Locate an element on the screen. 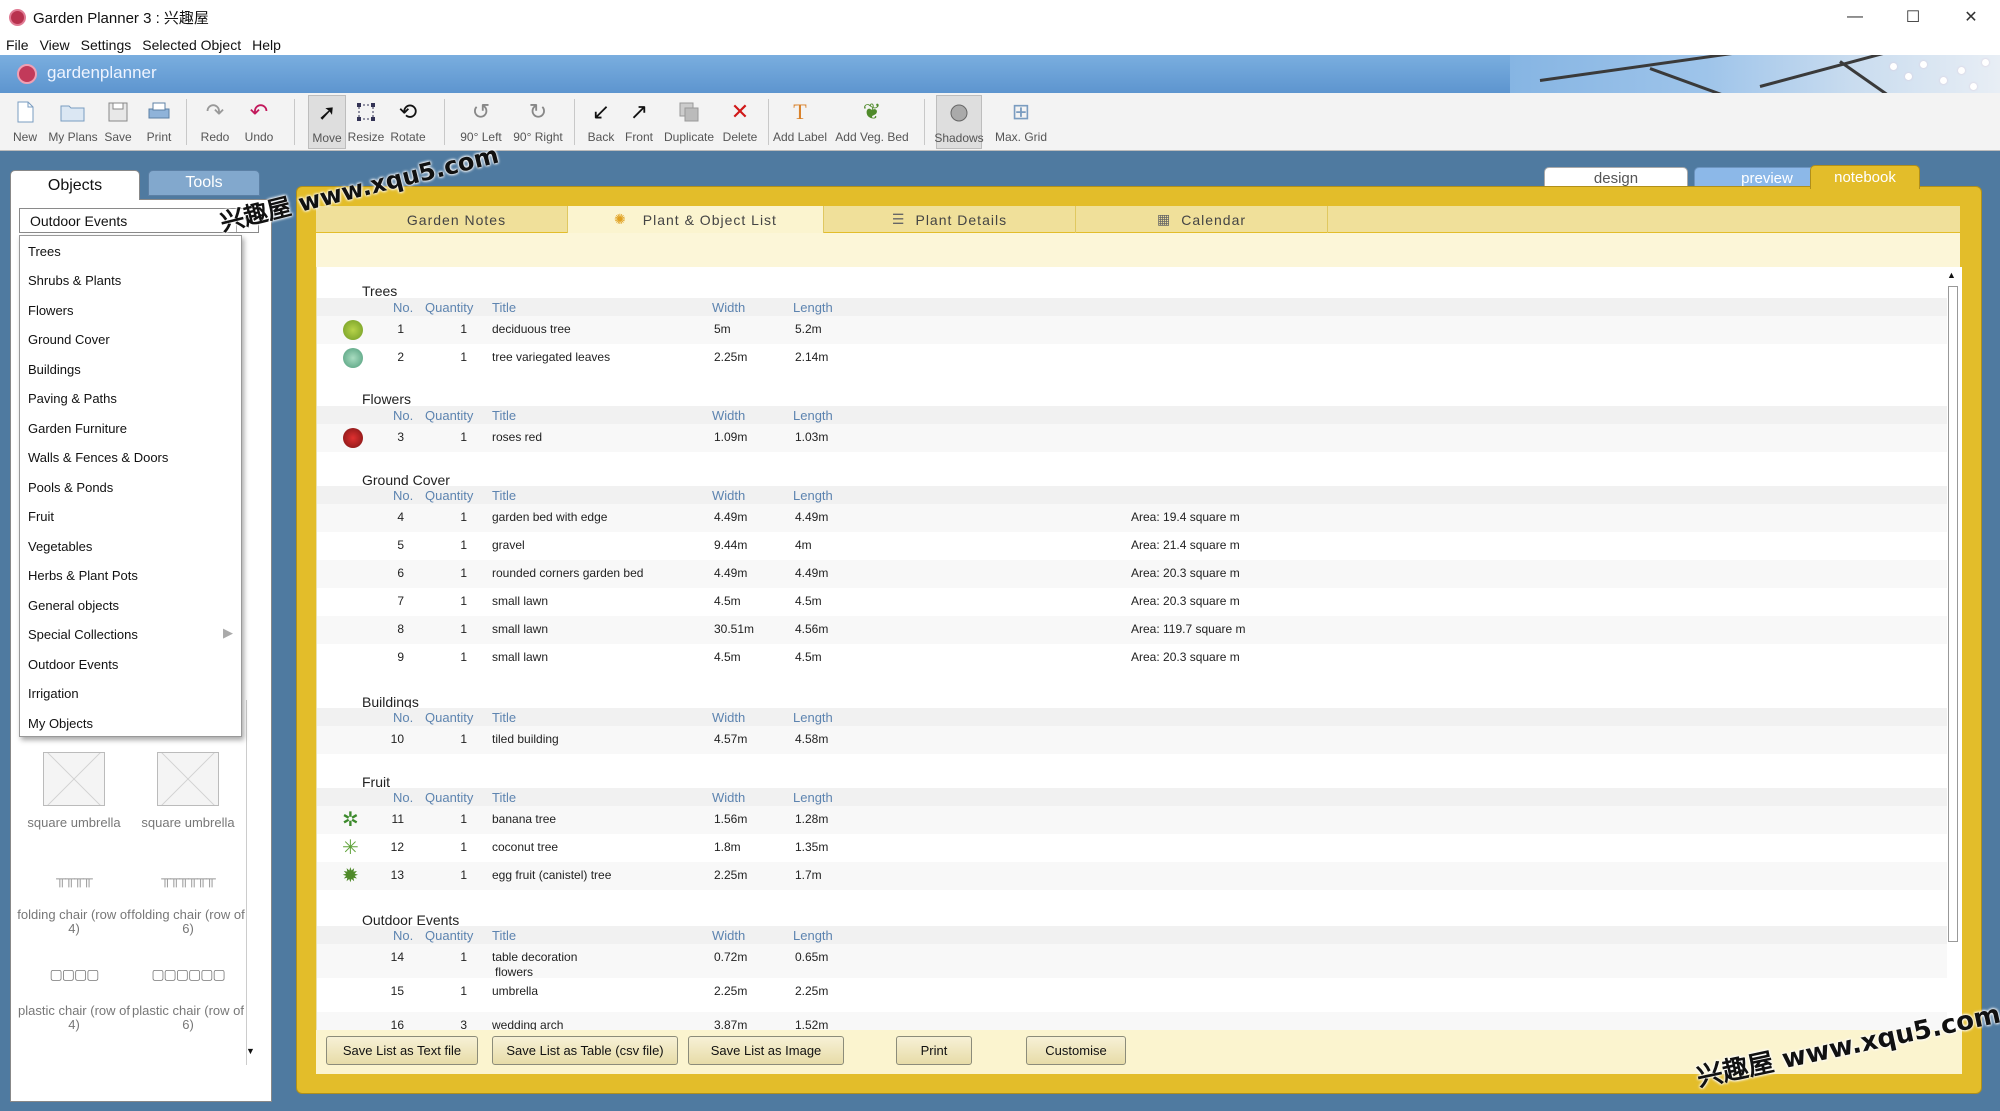 The height and width of the screenshot is (1111, 2000). category-item: My Objects is located at coordinates (60, 723).